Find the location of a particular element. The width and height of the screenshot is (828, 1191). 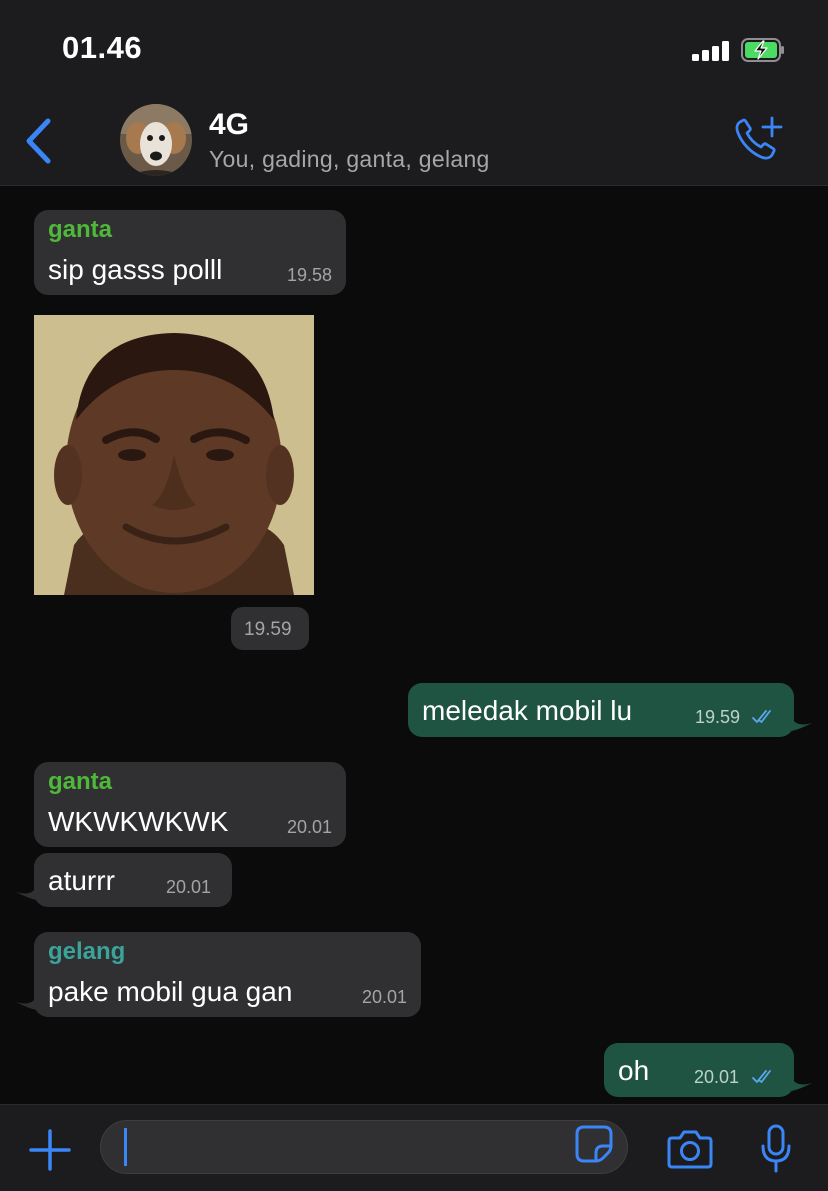

sticker-icon is located at coordinates (594, 1144).